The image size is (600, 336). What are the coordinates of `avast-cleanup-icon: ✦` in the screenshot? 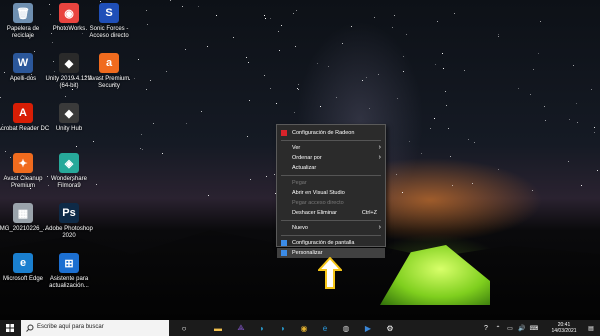 It's located at (23, 163).